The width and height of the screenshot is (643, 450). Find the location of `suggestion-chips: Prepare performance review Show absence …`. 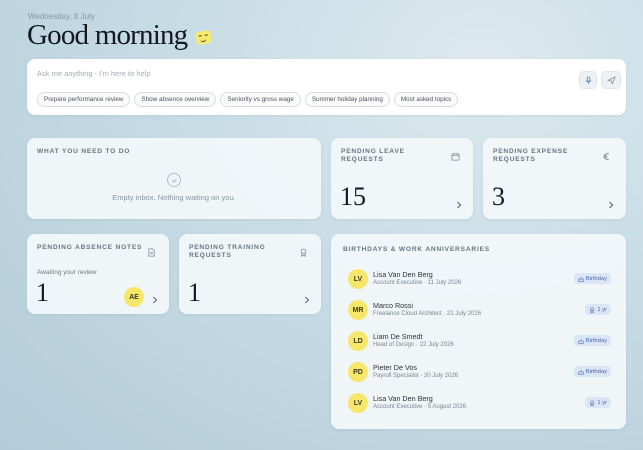

suggestion-chips: Prepare performance review Show absence … is located at coordinates (248, 99).